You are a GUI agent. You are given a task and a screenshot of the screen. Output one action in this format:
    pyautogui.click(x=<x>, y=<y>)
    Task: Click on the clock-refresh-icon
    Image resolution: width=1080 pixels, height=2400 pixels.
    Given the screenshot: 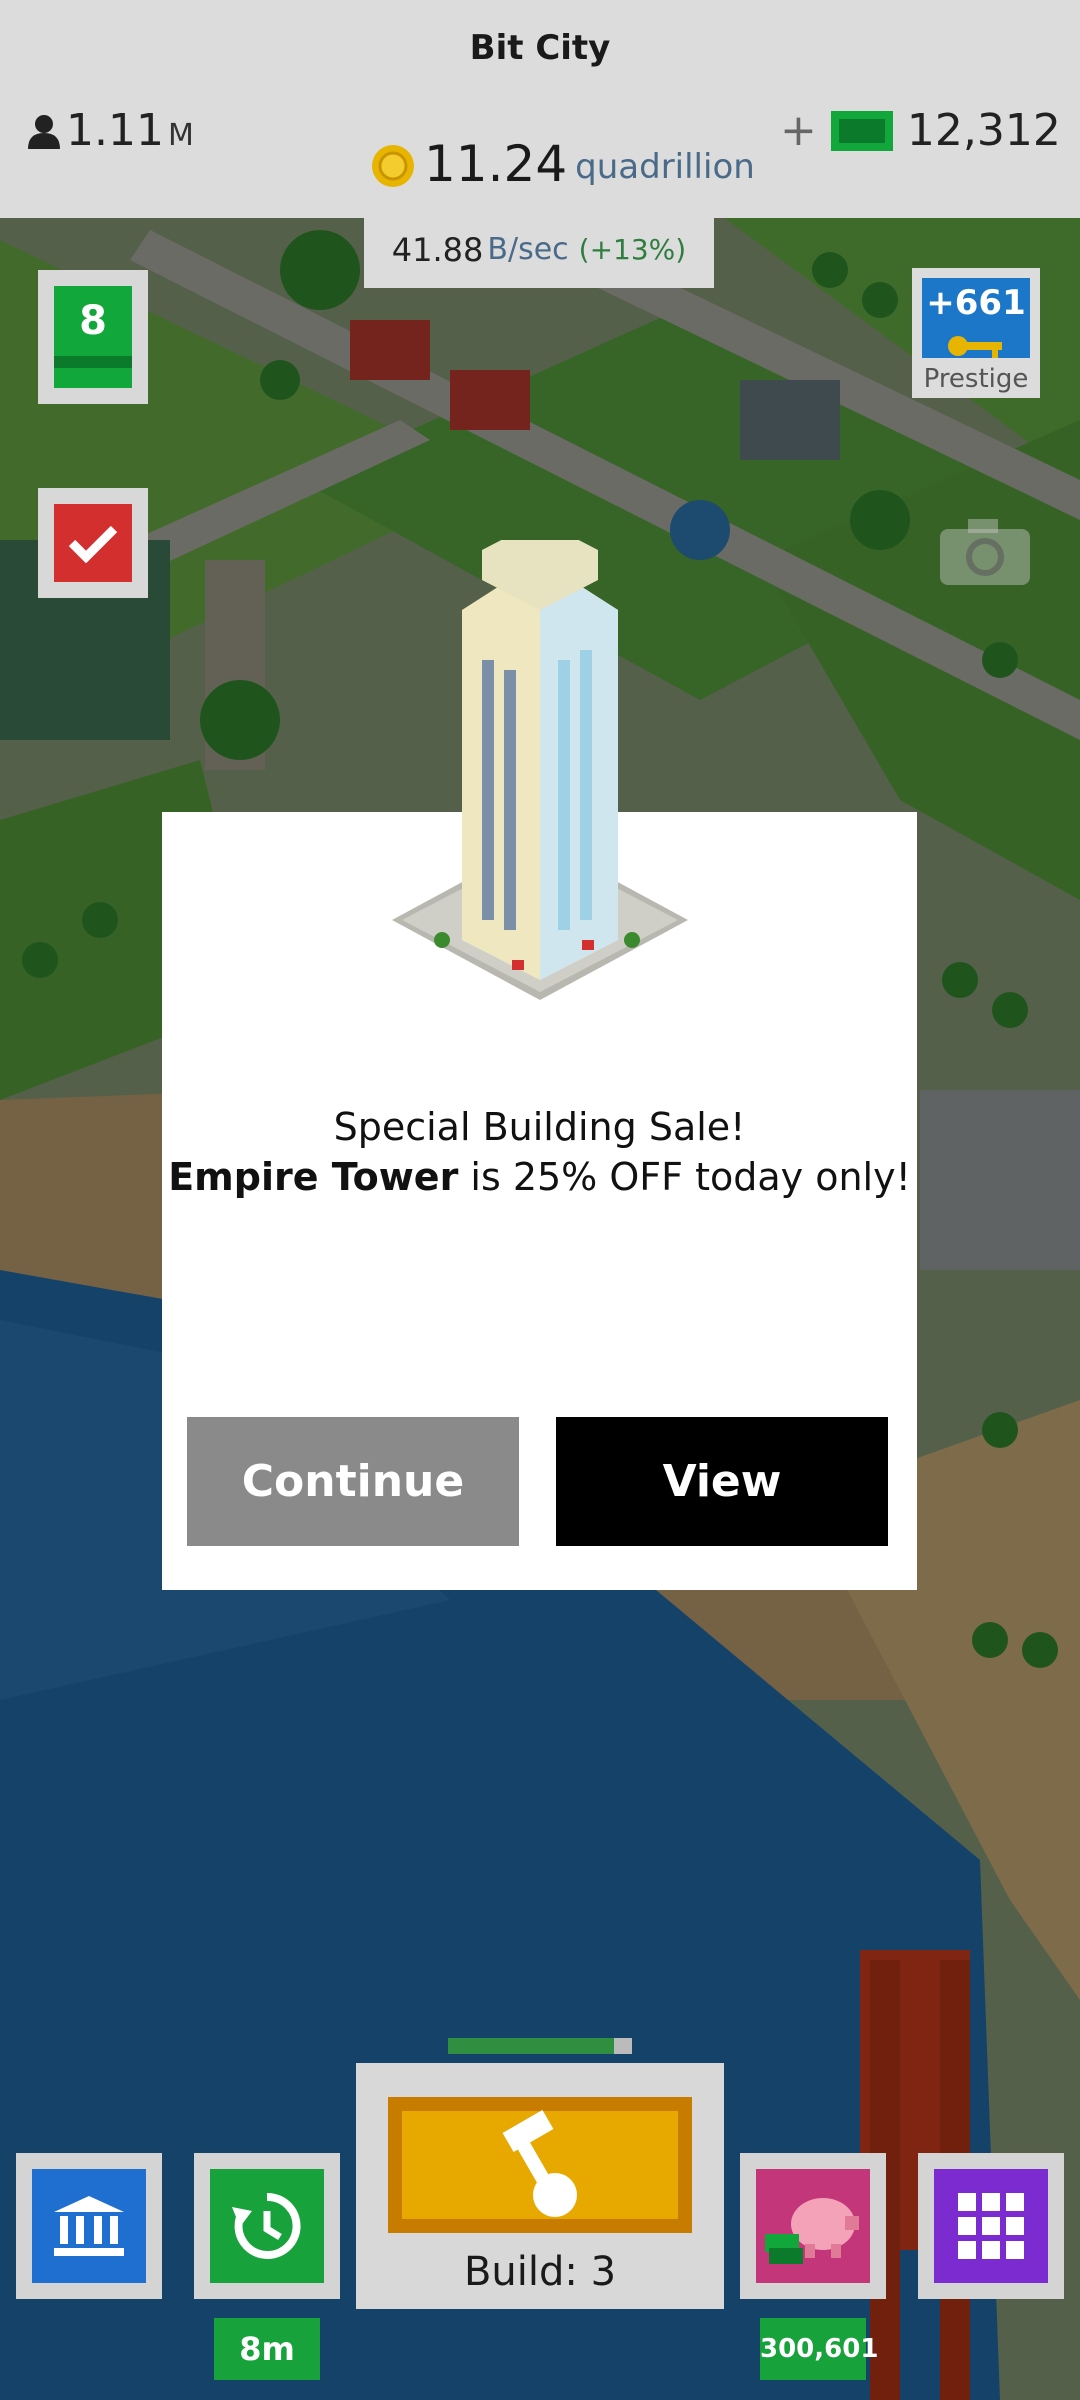 What is the action you would take?
    pyautogui.click(x=267, y=2226)
    